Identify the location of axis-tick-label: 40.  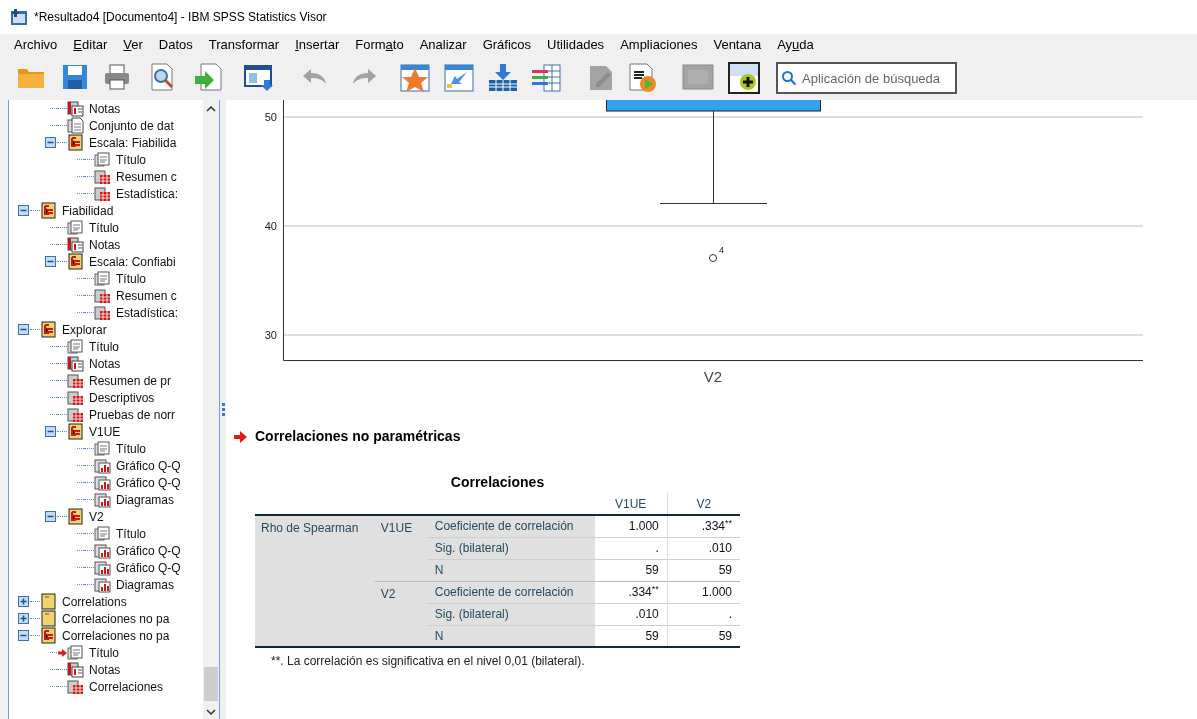
(270, 226).